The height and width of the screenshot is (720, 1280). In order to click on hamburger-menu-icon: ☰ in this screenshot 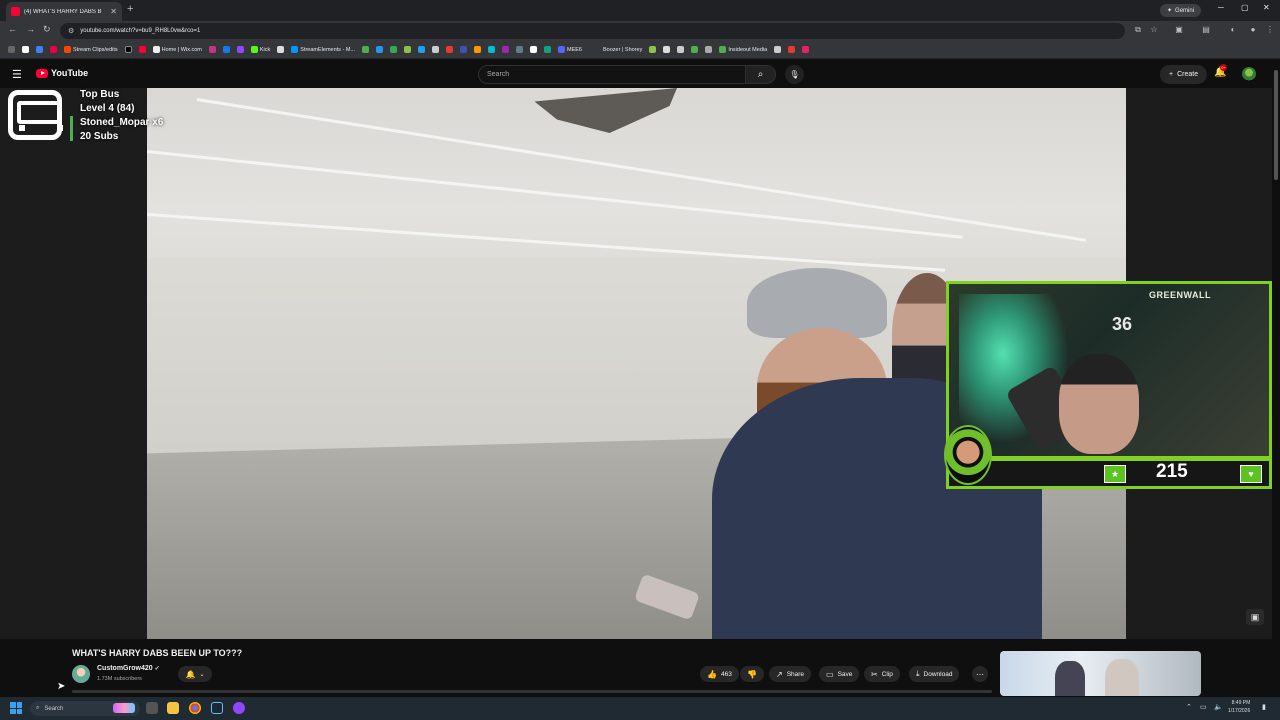, I will do `click(17, 74)`.